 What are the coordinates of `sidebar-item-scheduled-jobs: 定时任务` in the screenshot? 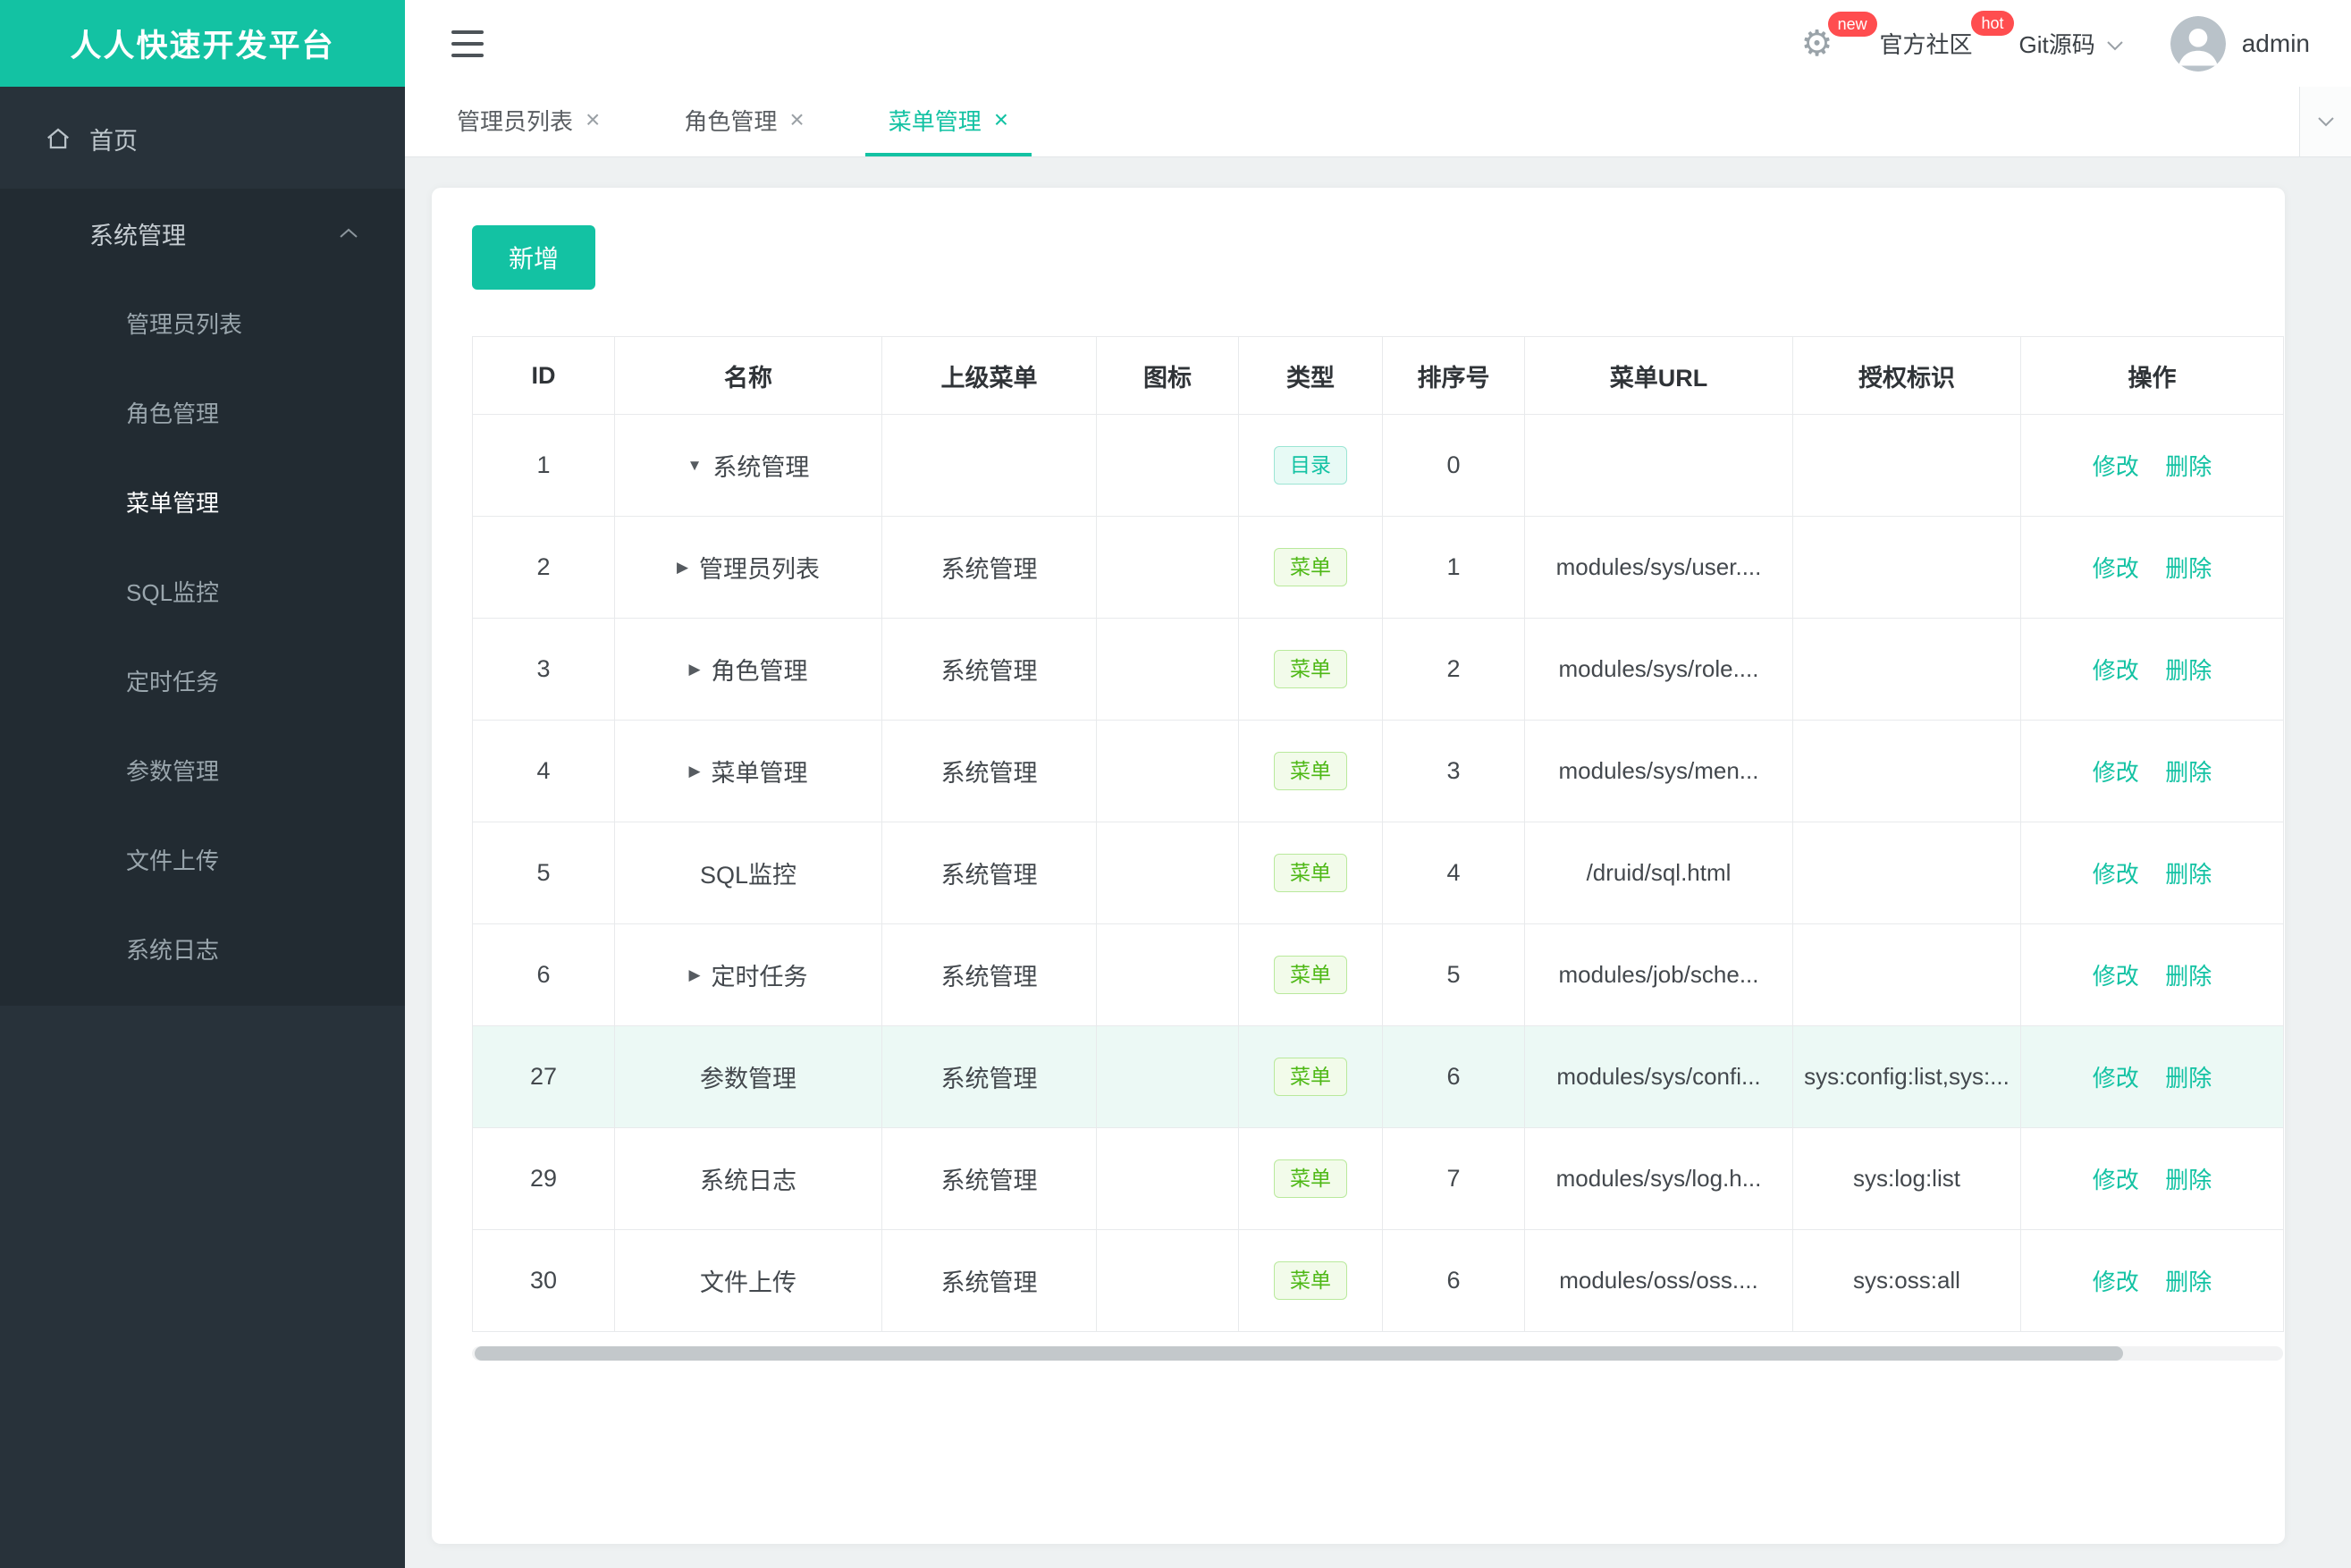 It's located at (202, 680).